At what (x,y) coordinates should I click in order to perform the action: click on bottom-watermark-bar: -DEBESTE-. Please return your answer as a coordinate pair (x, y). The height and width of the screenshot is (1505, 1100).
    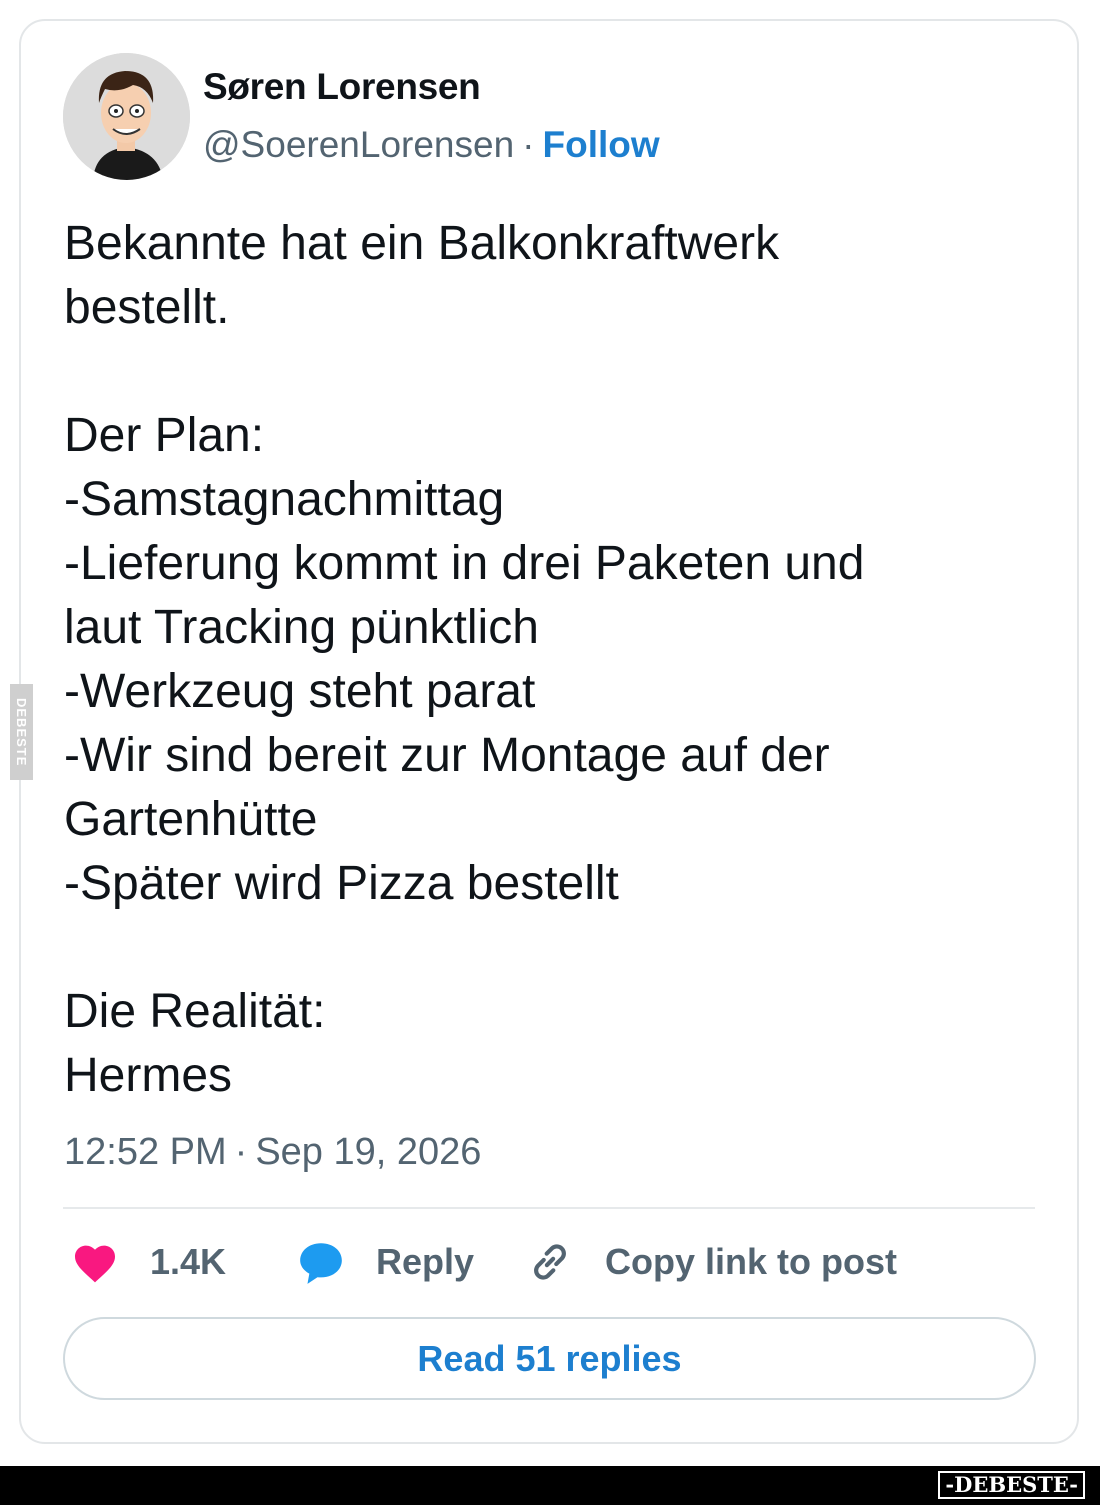
    Looking at the image, I should click on (550, 1485).